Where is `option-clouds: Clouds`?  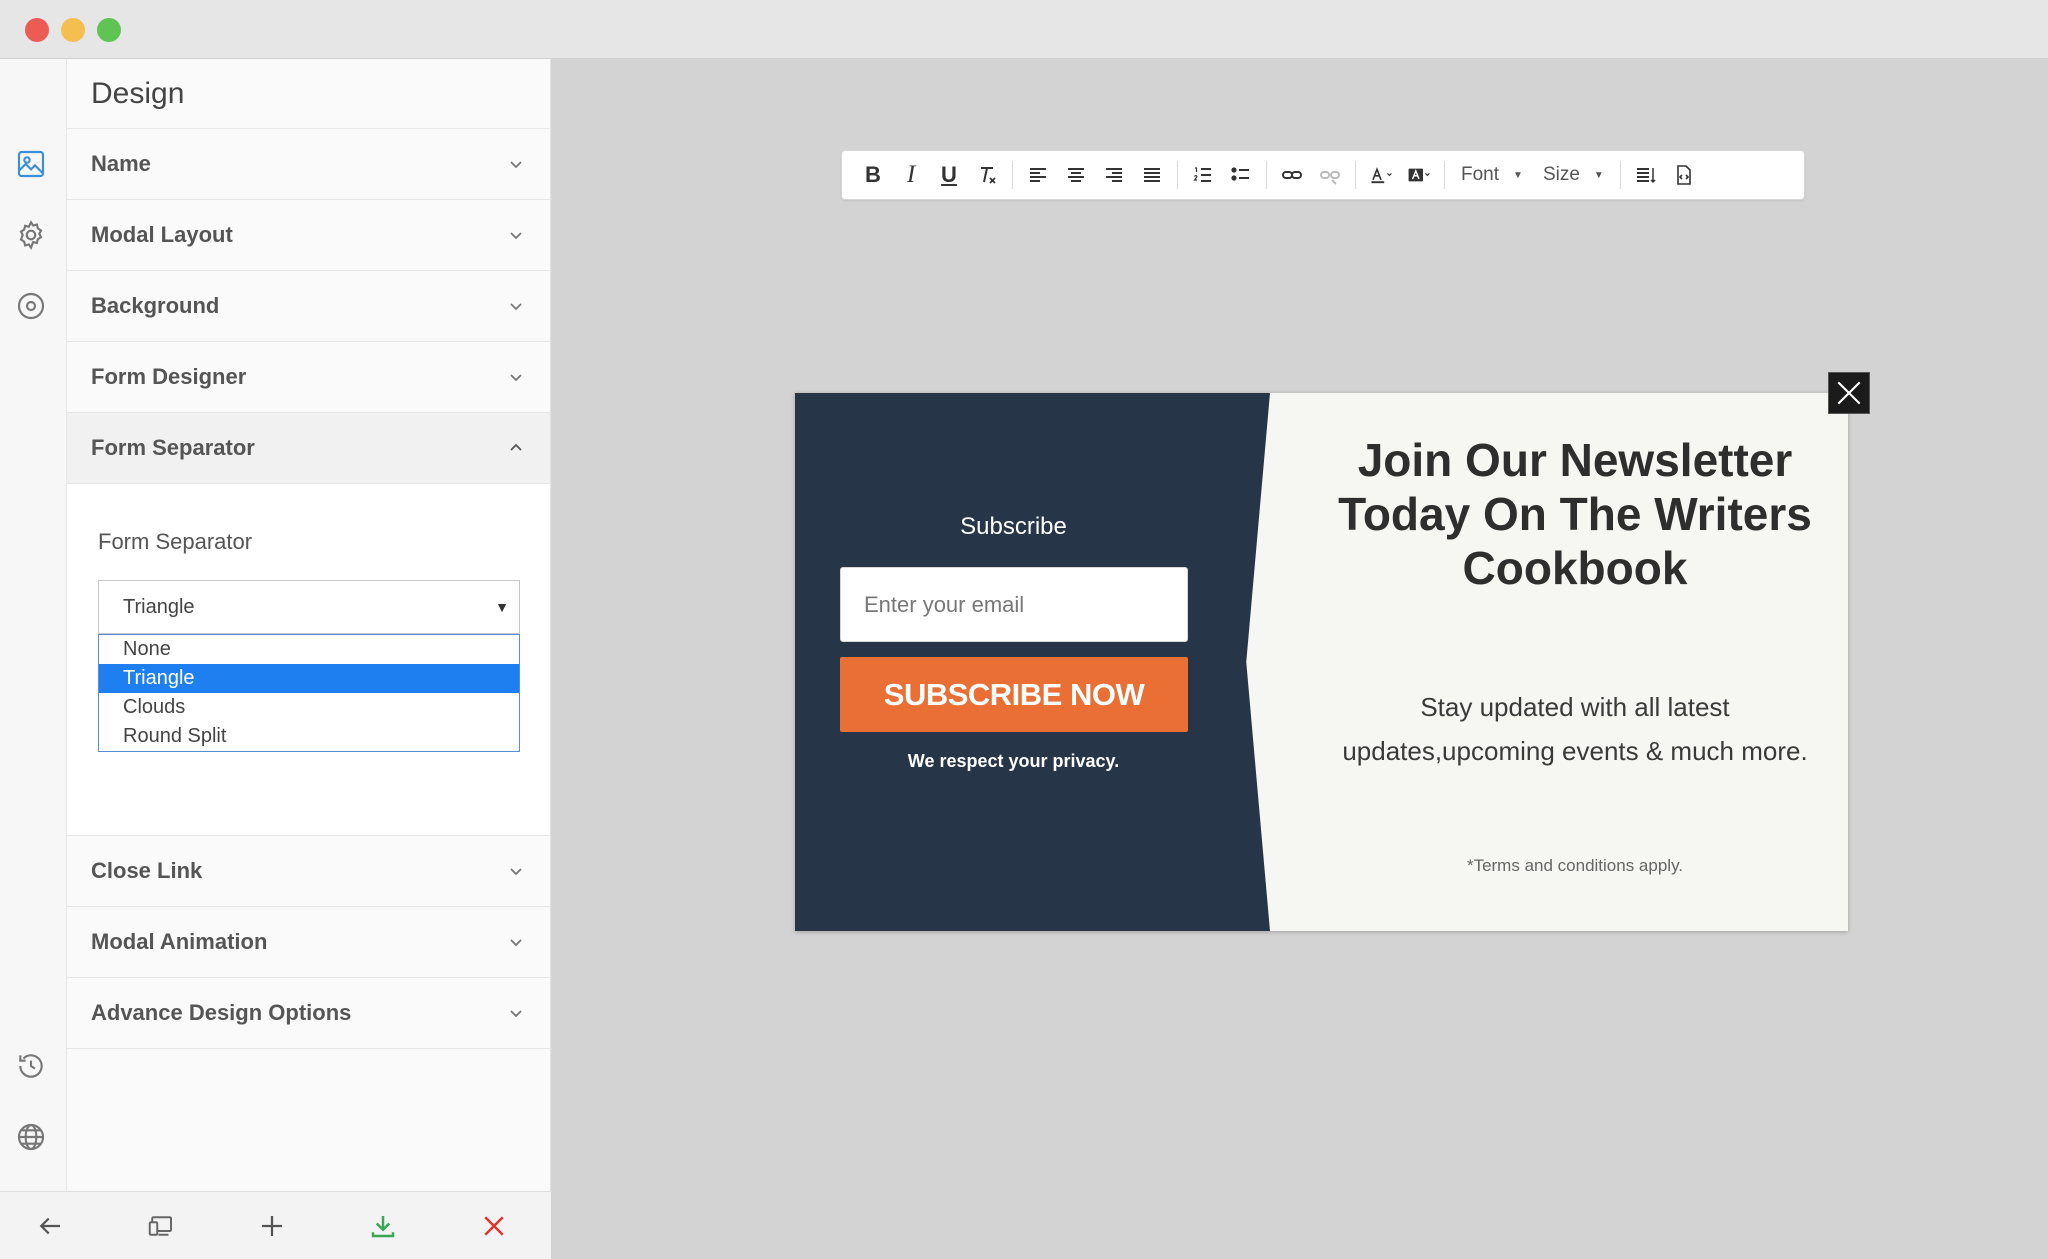 option-clouds: Clouds is located at coordinates (309, 707).